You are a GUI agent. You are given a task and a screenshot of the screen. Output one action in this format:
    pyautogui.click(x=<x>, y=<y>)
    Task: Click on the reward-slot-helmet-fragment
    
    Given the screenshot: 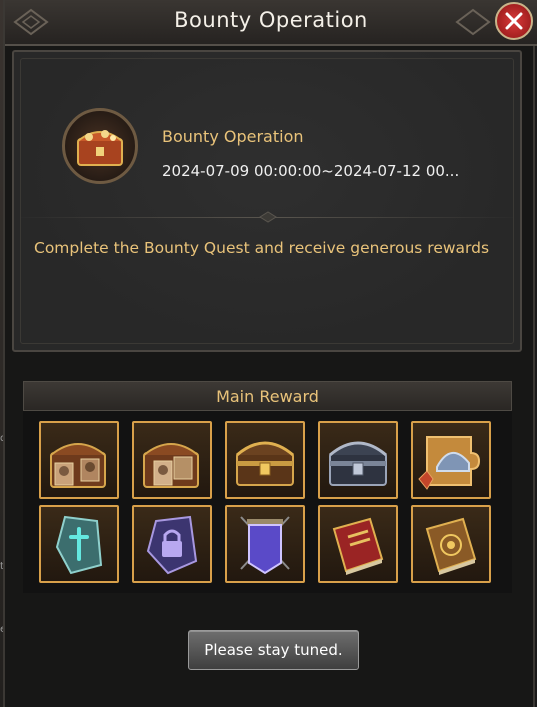 What is the action you would take?
    pyautogui.click(x=451, y=460)
    